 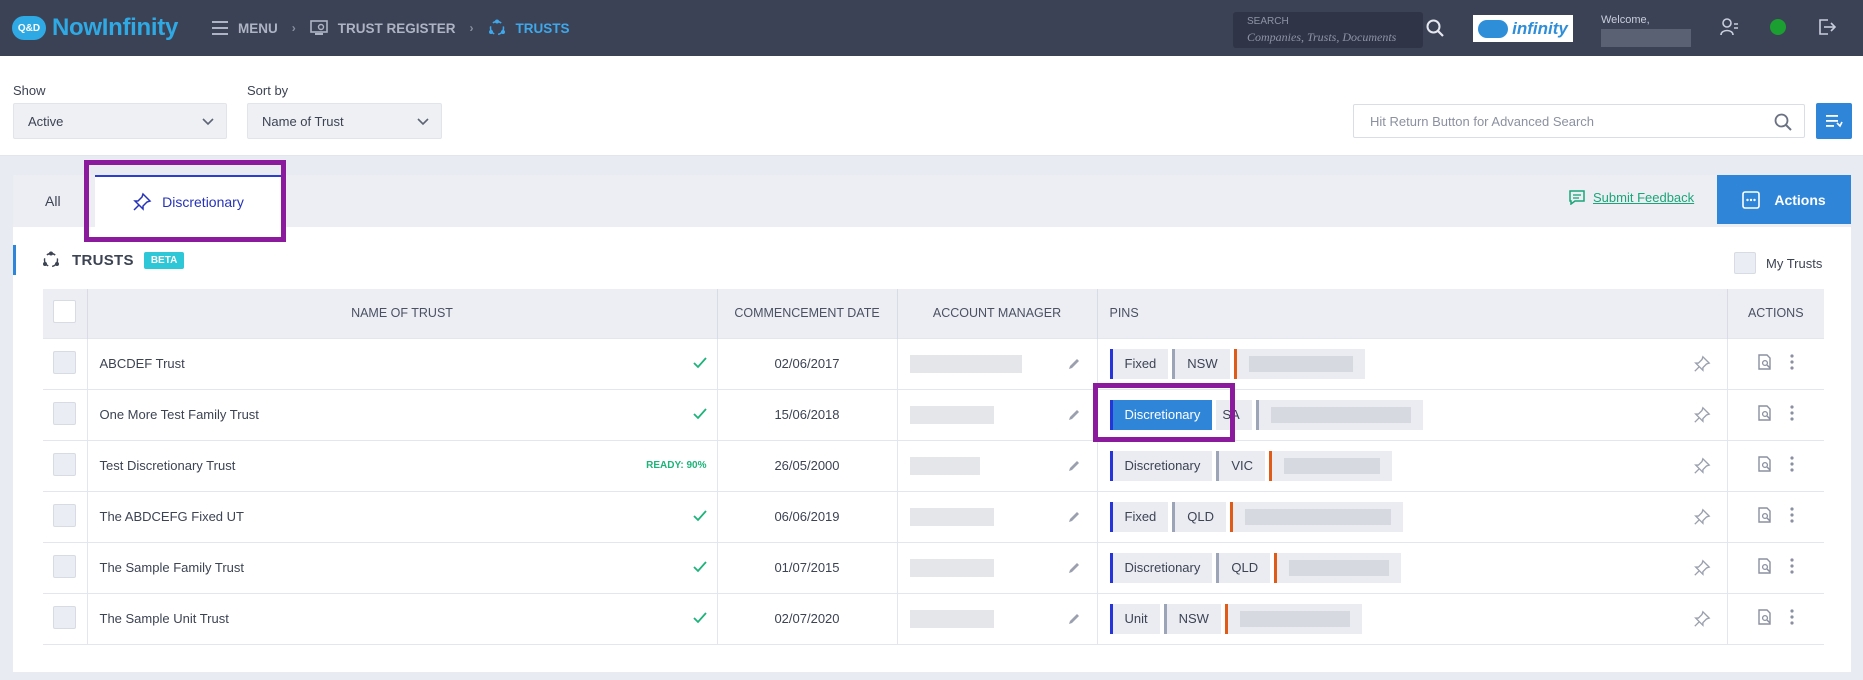 I want to click on breadcrumb: MENU › TRUST REGISTER › TRUSTS, so click(x=391, y=28).